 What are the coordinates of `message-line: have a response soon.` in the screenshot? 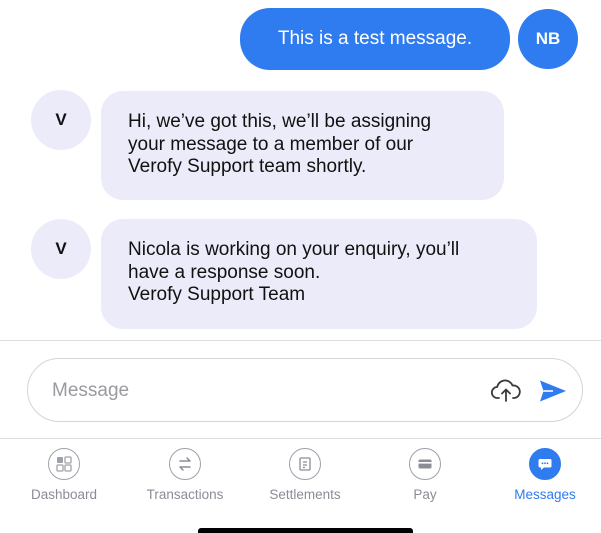 It's located at (224, 272).